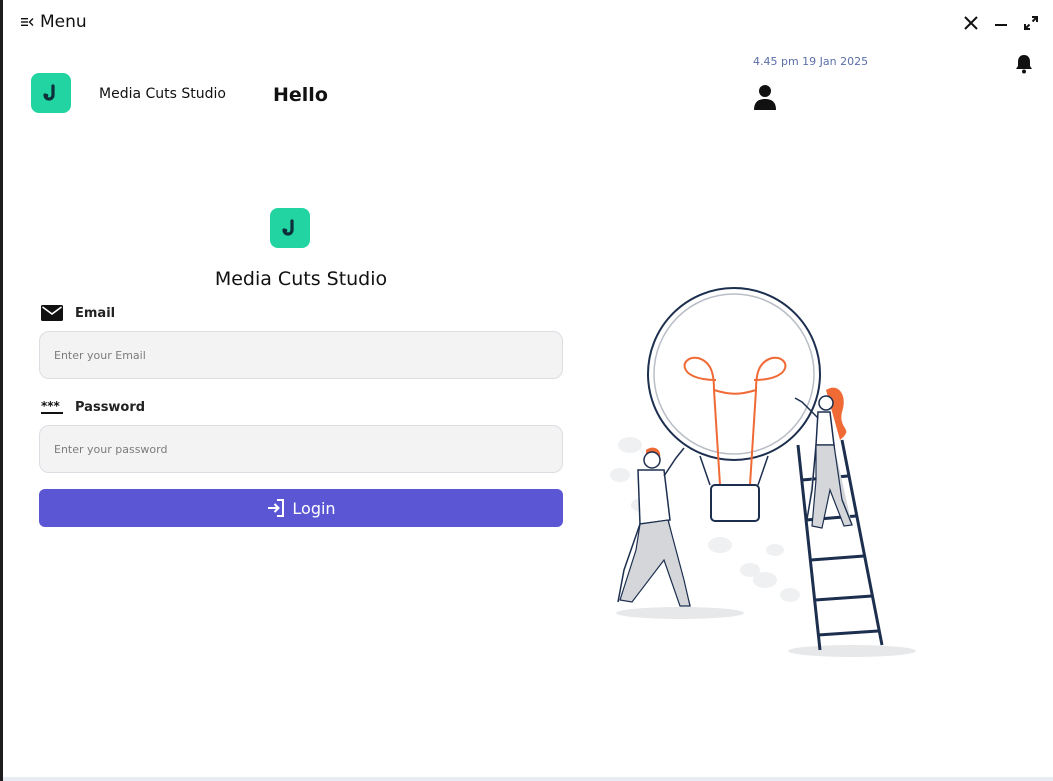 This screenshot has width=1053, height=781. What do you see at coordinates (314, 508) in the screenshot?
I see `login-button-label: Login` at bounding box center [314, 508].